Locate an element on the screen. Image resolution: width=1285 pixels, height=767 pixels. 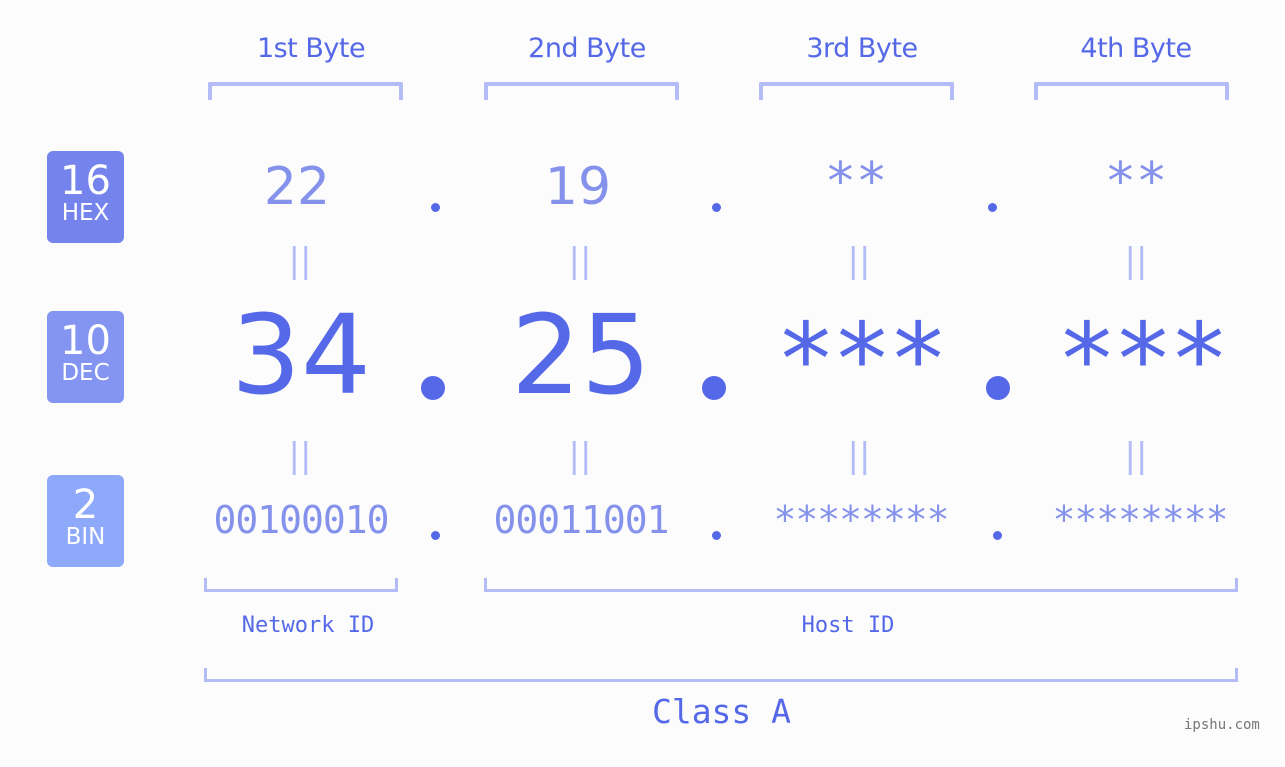
bin-label: BIN is located at coordinates (85, 537).